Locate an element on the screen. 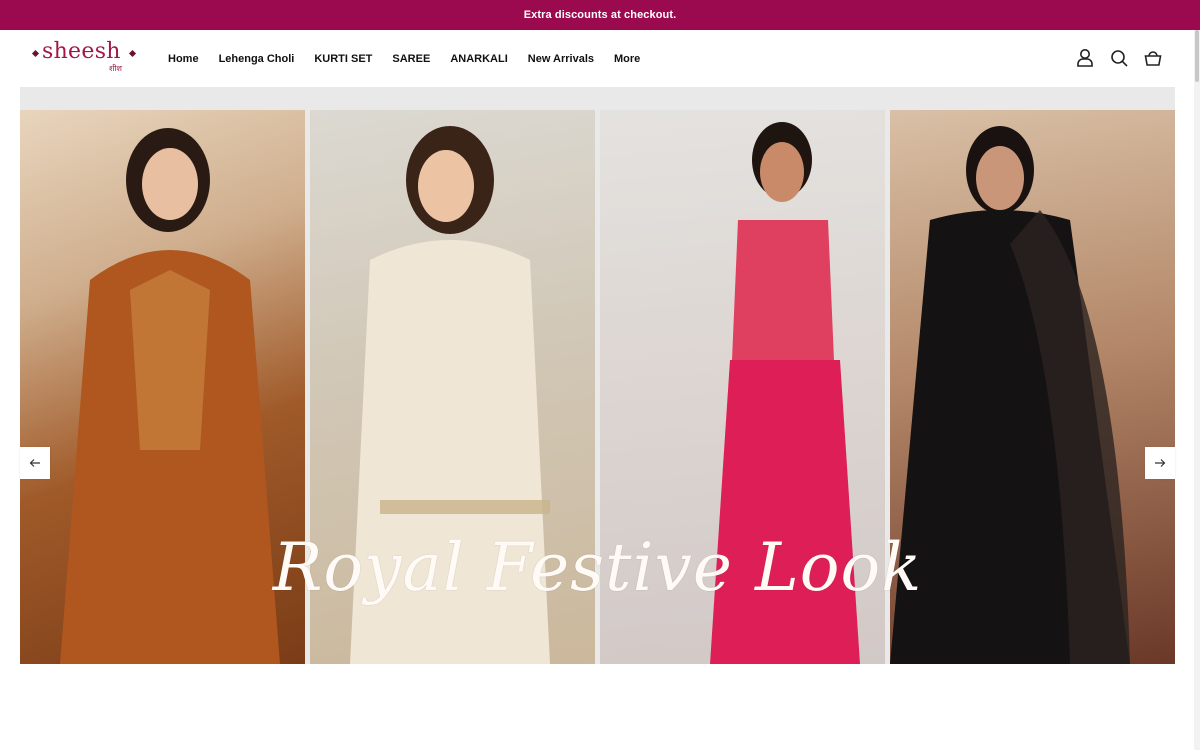 The height and width of the screenshot is (750, 1200). header-actions is located at coordinates (1119, 58).